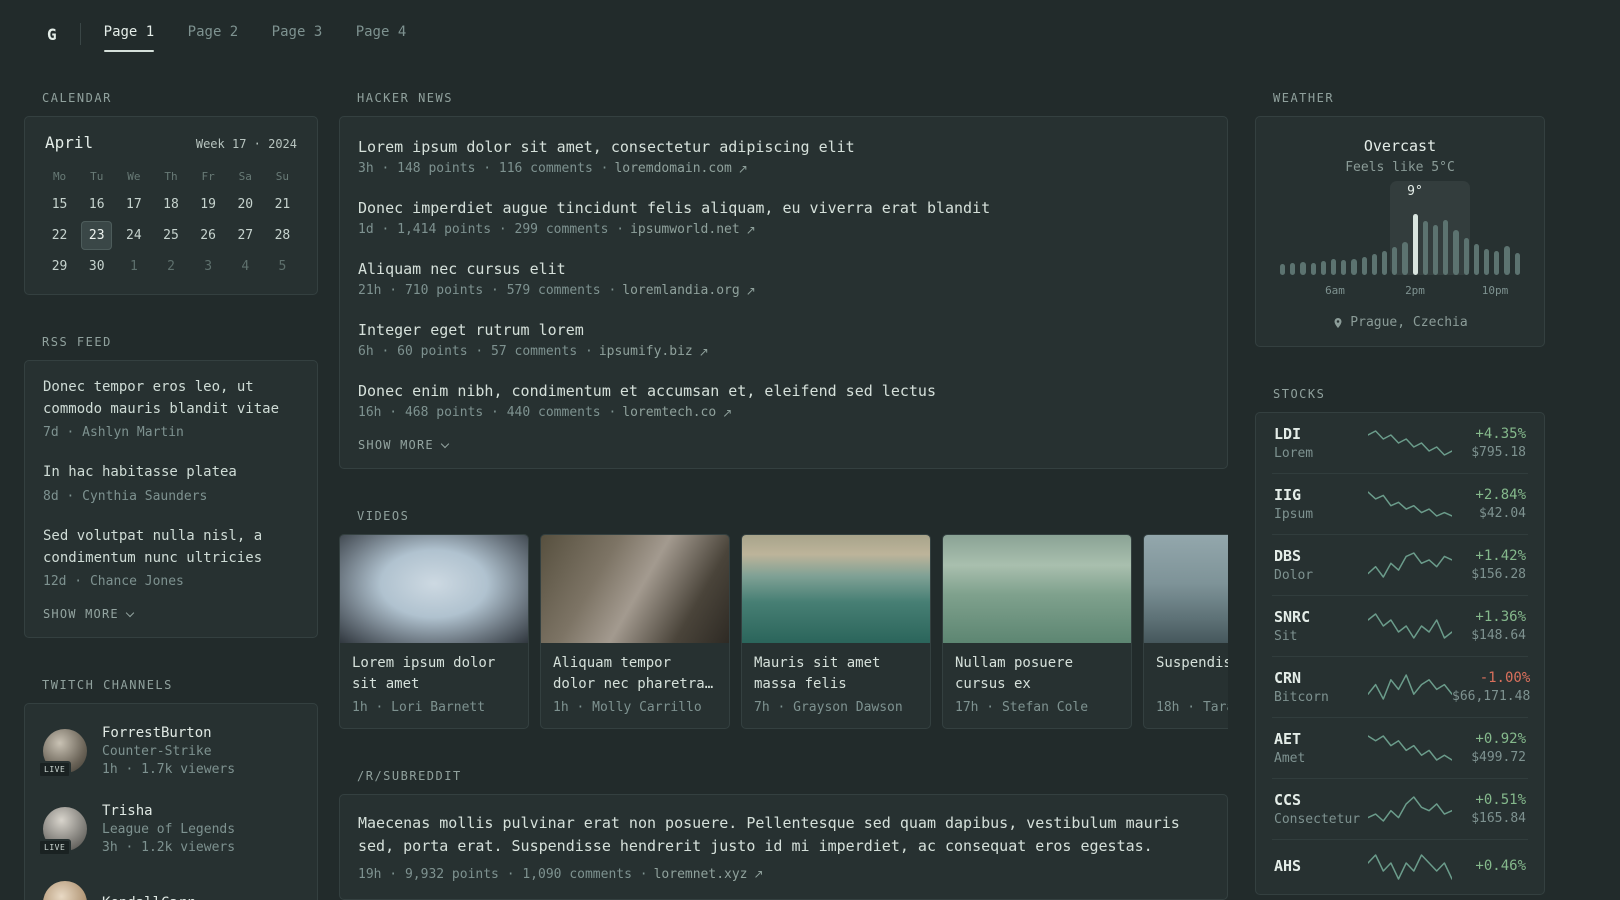 Image resolution: width=1620 pixels, height=900 pixels. What do you see at coordinates (208, 204) in the screenshot?
I see `calendar-day: 19` at bounding box center [208, 204].